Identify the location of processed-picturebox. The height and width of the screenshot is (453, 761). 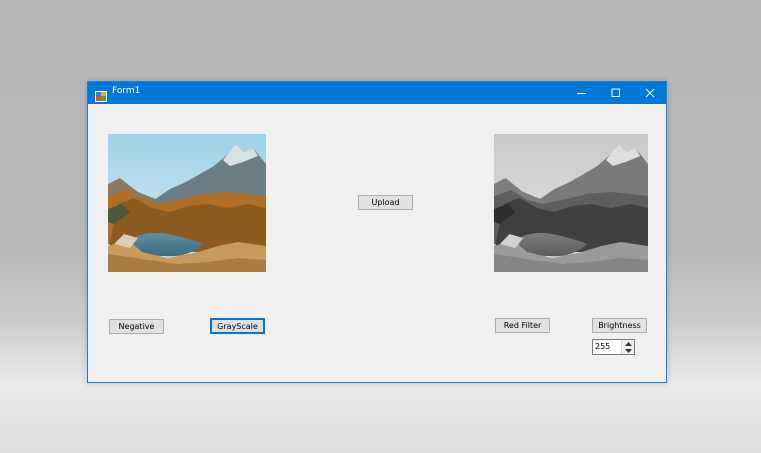
(571, 203).